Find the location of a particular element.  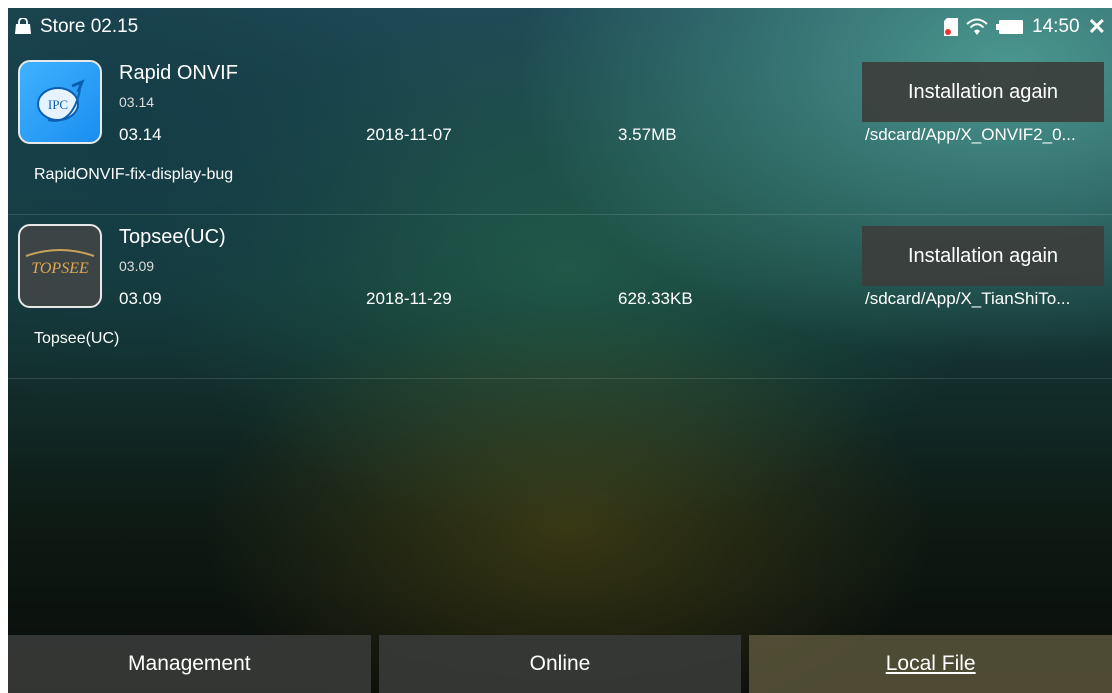

app-version-small: 03.09 is located at coordinates (137, 266).